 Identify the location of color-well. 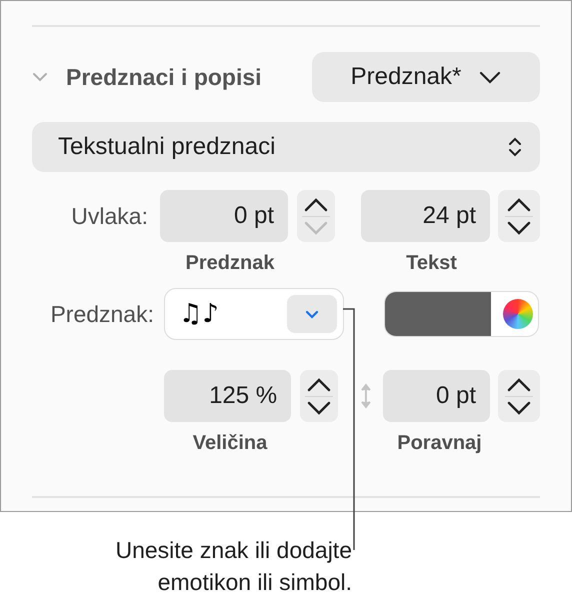
(461, 314).